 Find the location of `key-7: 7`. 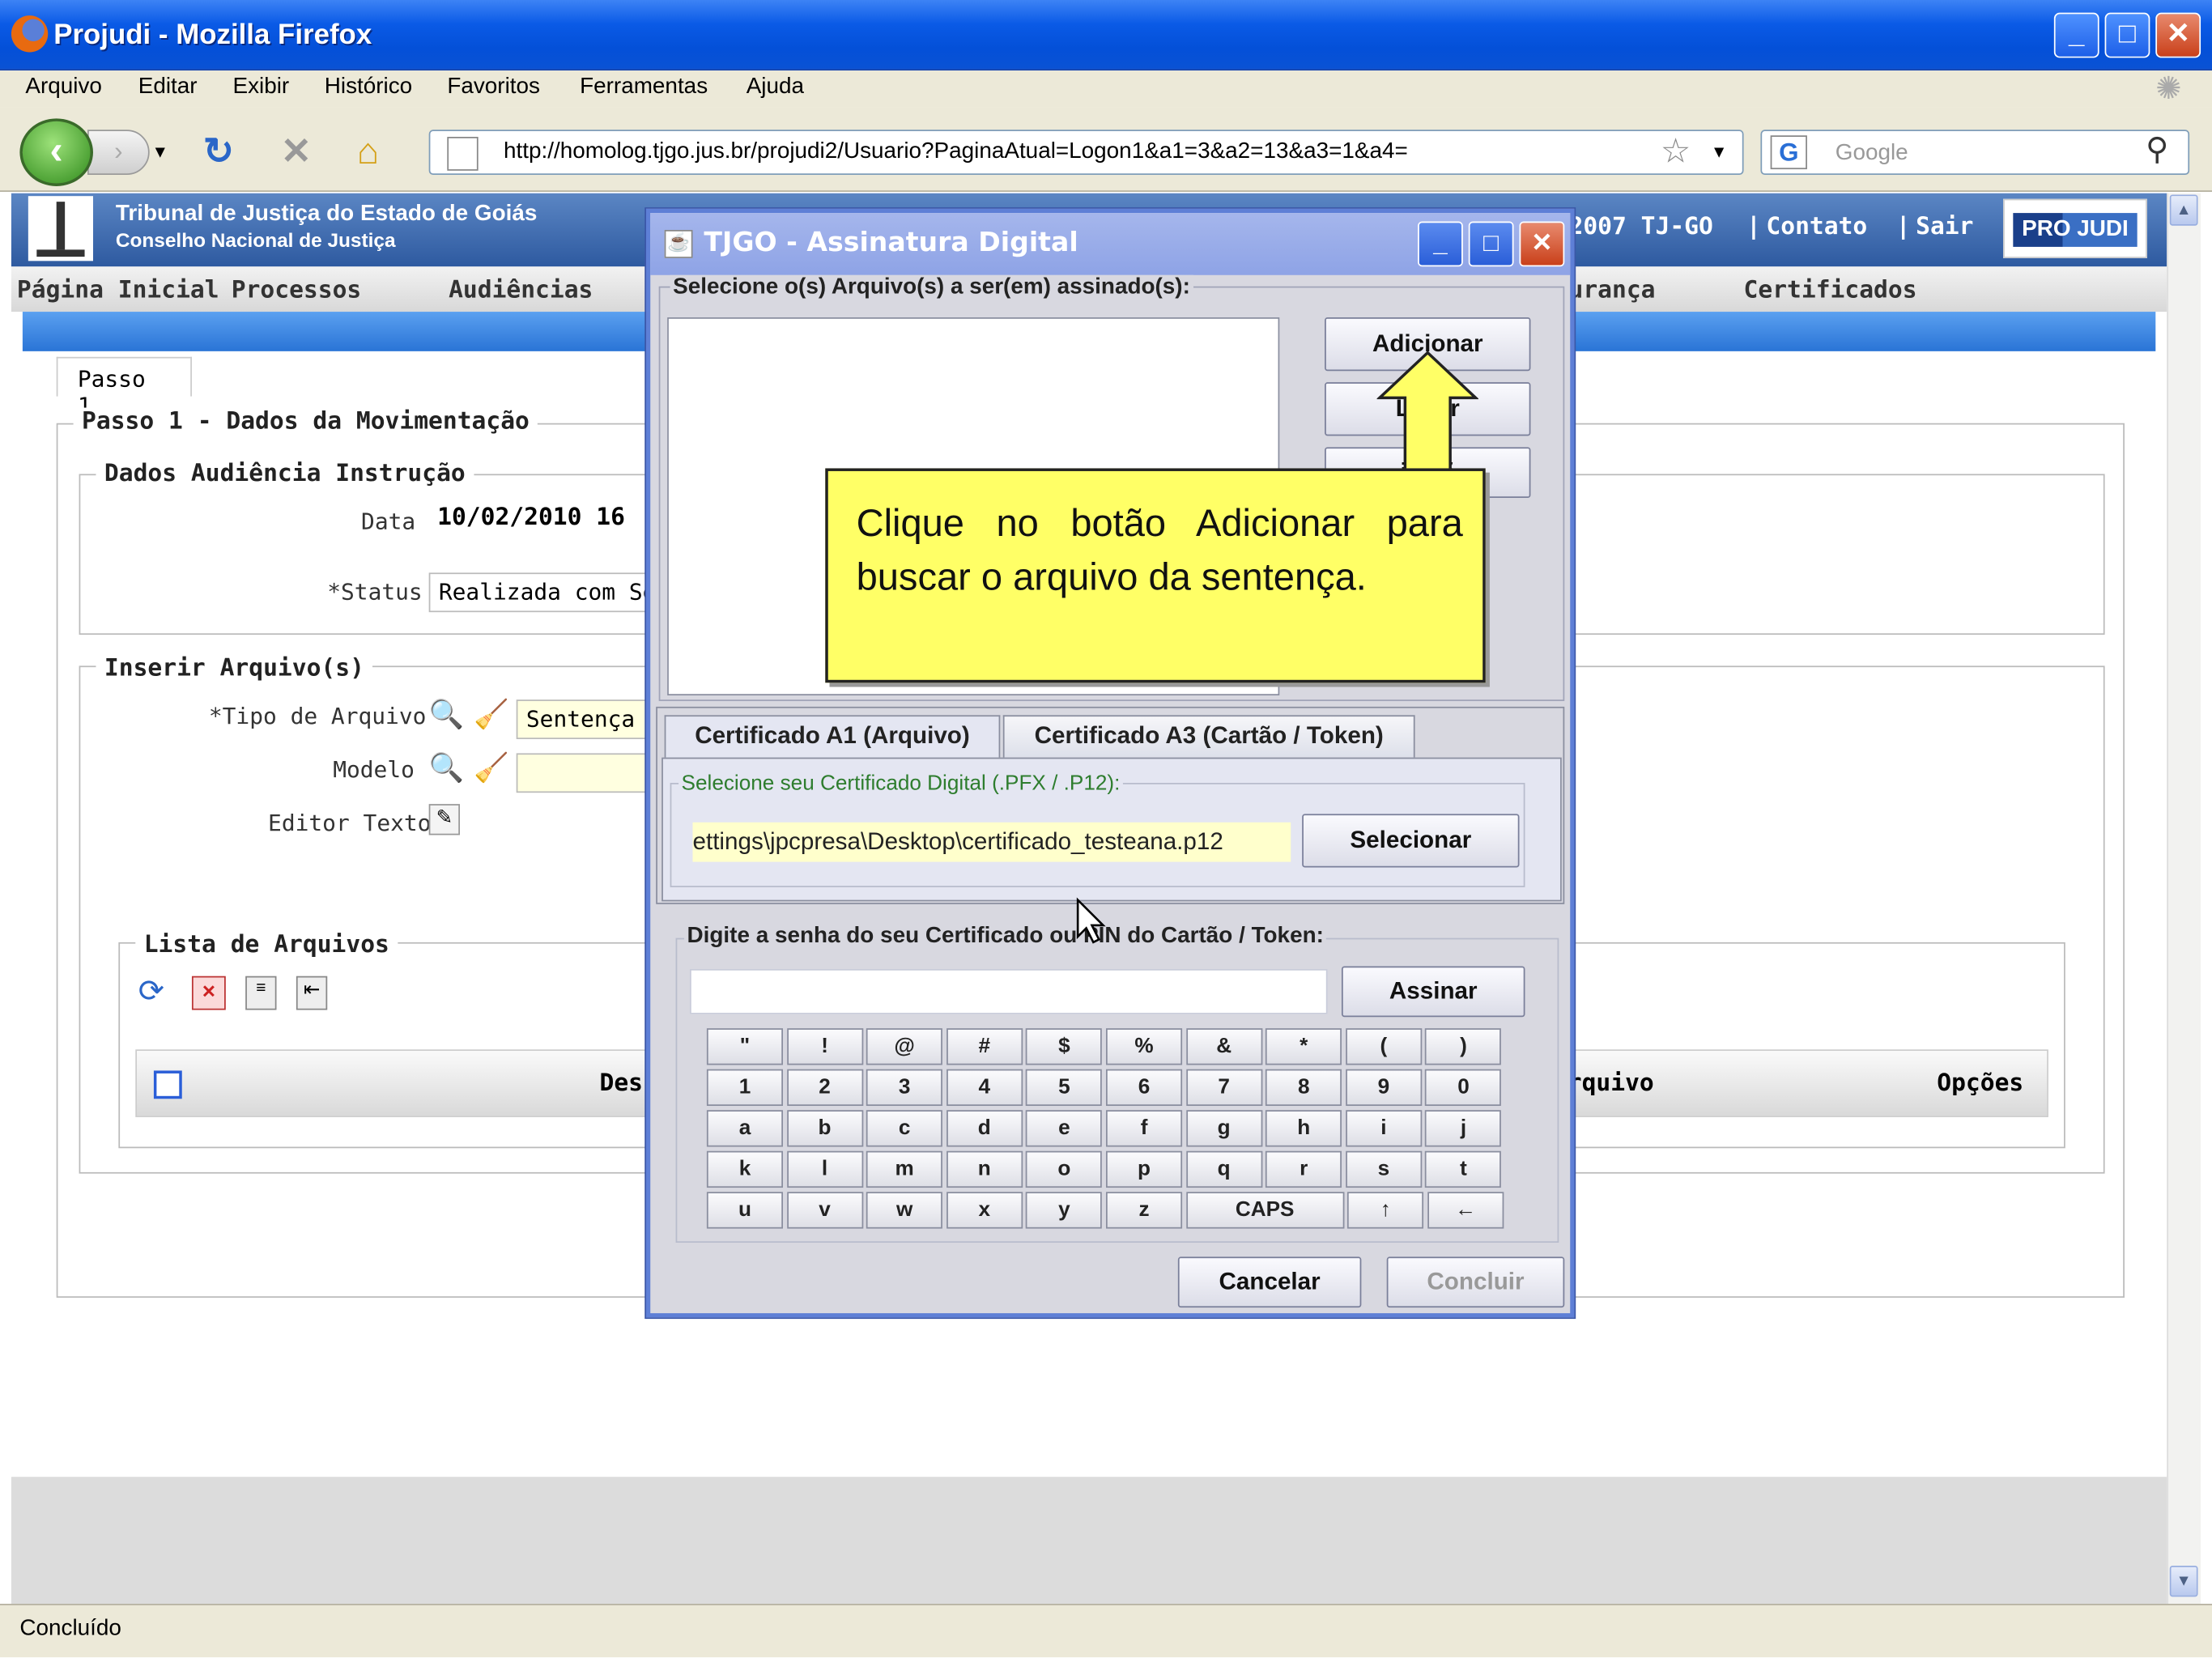

key-7: 7 is located at coordinates (1223, 1087).